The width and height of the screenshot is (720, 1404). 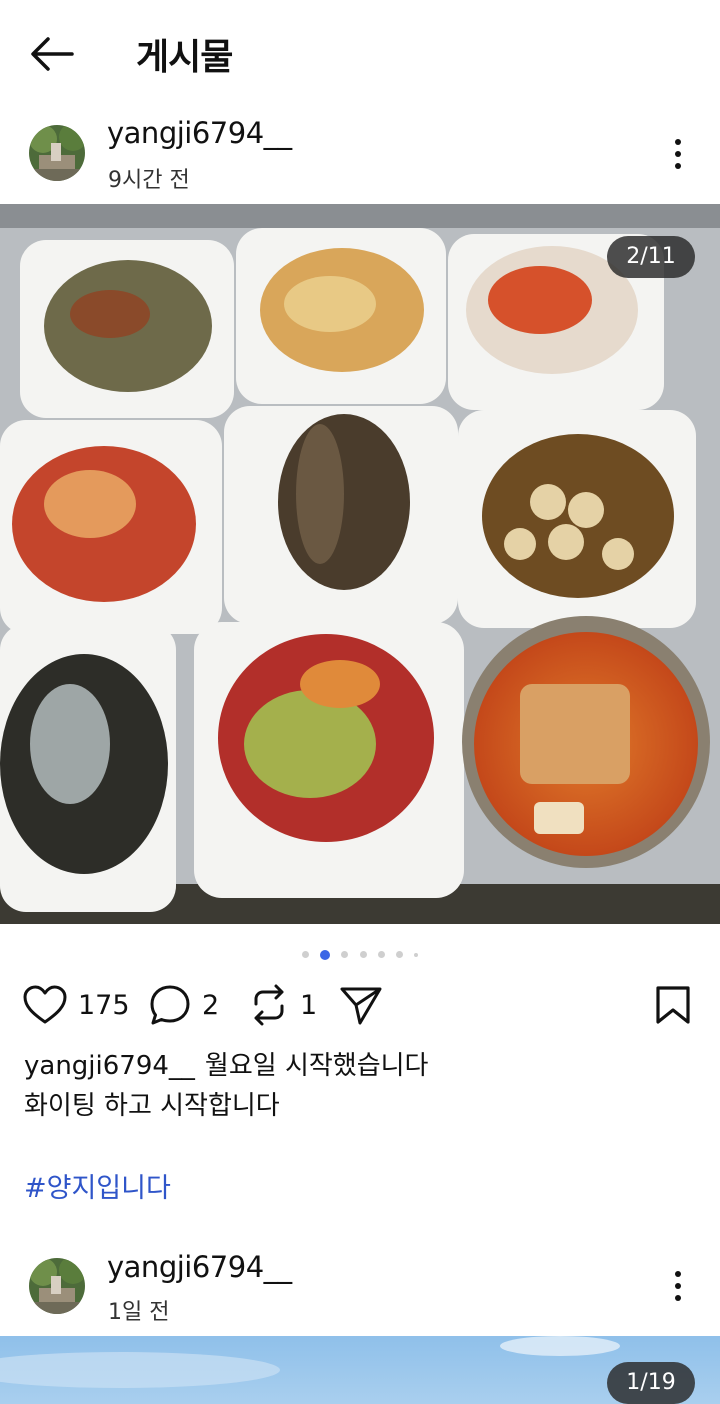 What do you see at coordinates (364, 1086) in the screenshot?
I see `post-caption: yangji6794__ 월요일 시작했습니다 화이팅 하고 시작합니다` at bounding box center [364, 1086].